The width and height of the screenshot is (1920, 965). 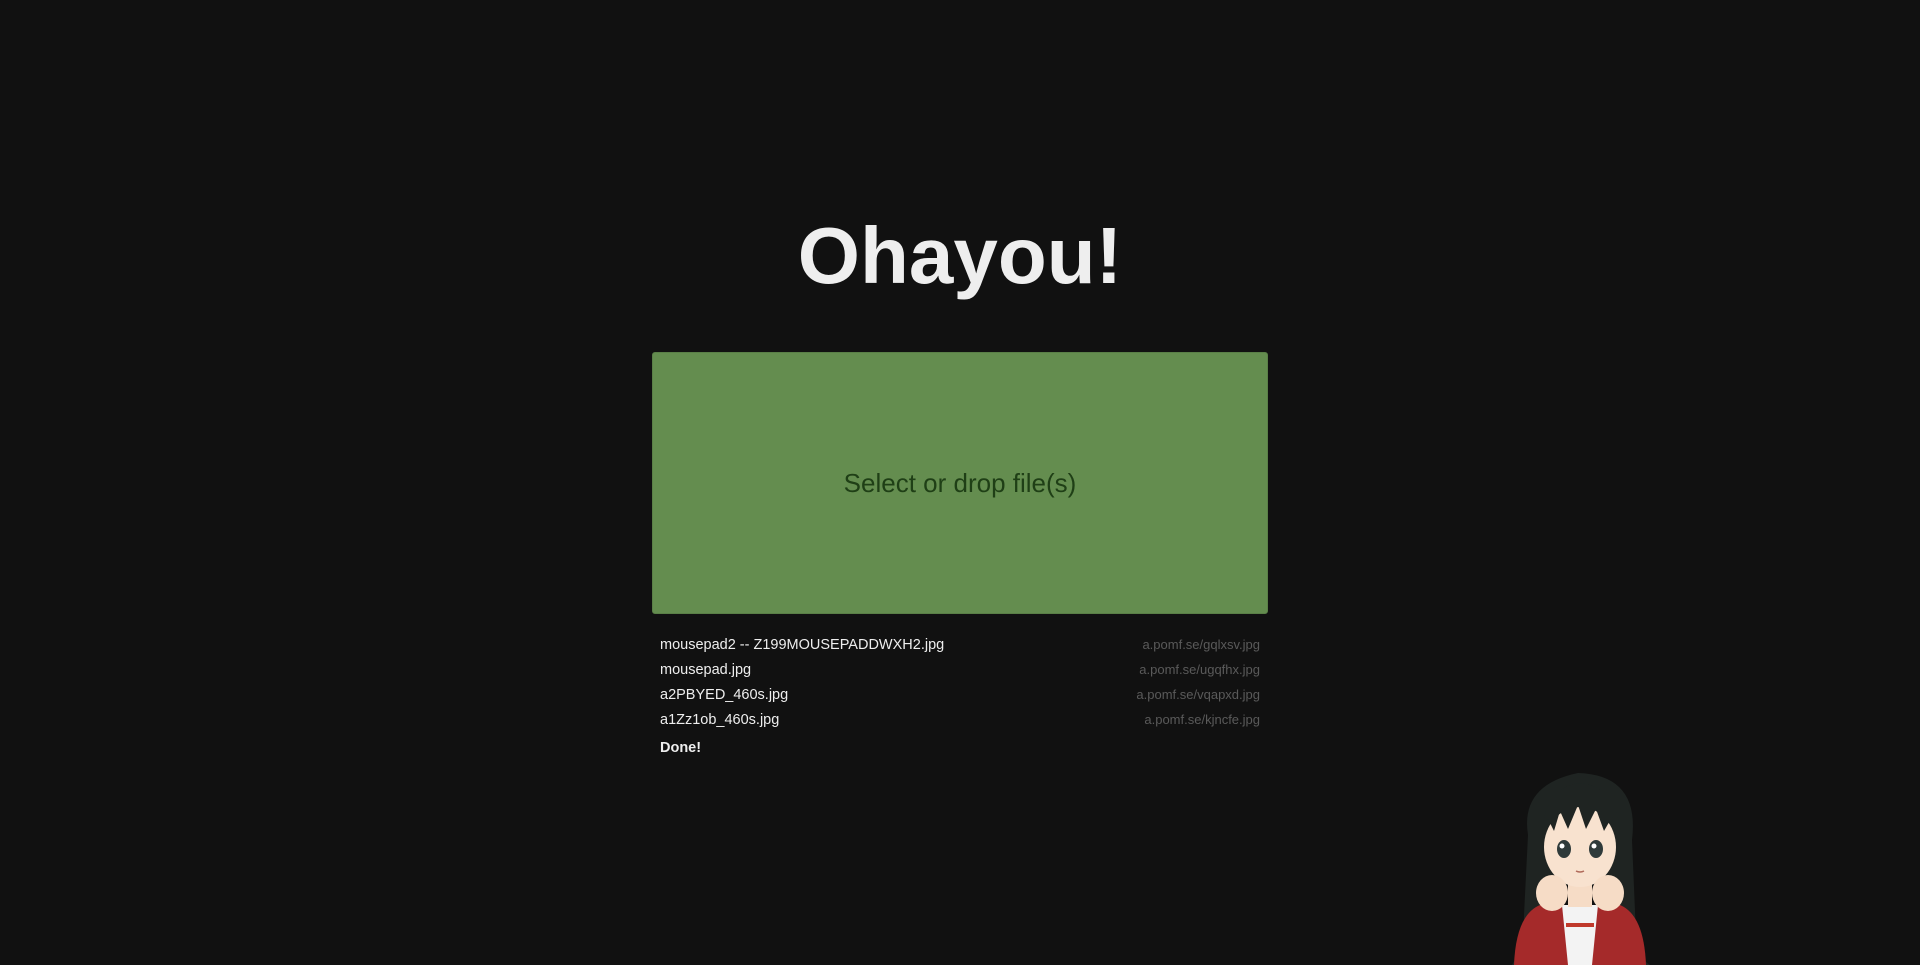 I want to click on file-link: a.pomf.se/kjncfe.jpg, so click(x=1202, y=719).